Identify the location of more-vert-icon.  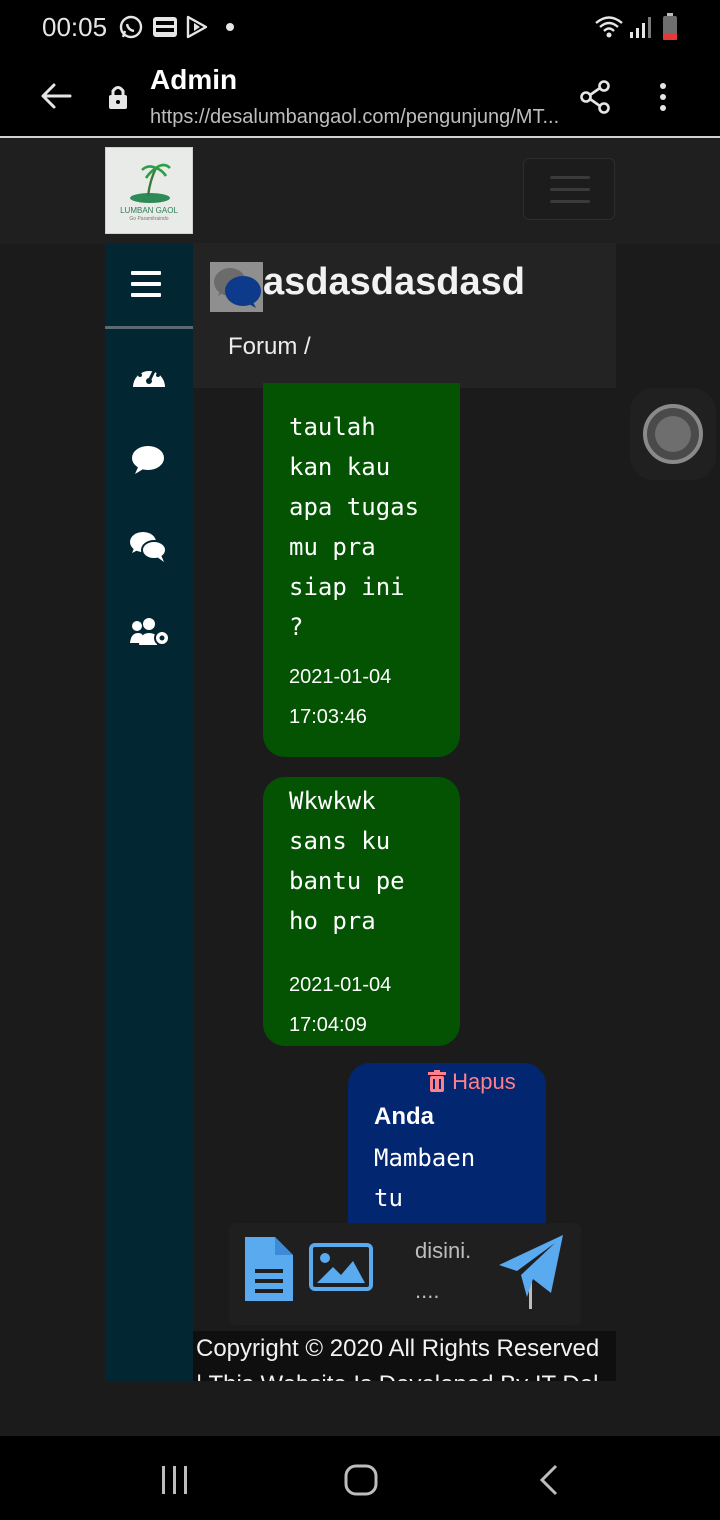
(663, 97).